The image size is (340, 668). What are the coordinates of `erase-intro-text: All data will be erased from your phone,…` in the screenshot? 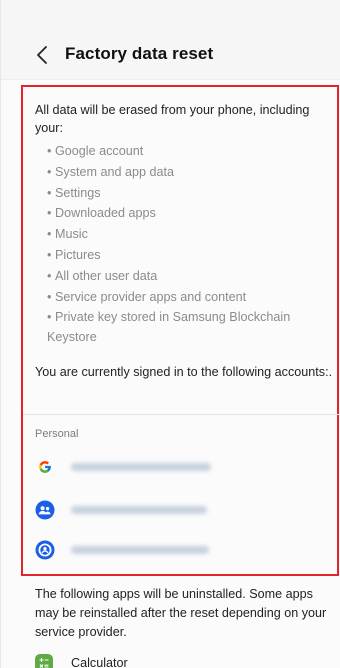 It's located at (172, 119).